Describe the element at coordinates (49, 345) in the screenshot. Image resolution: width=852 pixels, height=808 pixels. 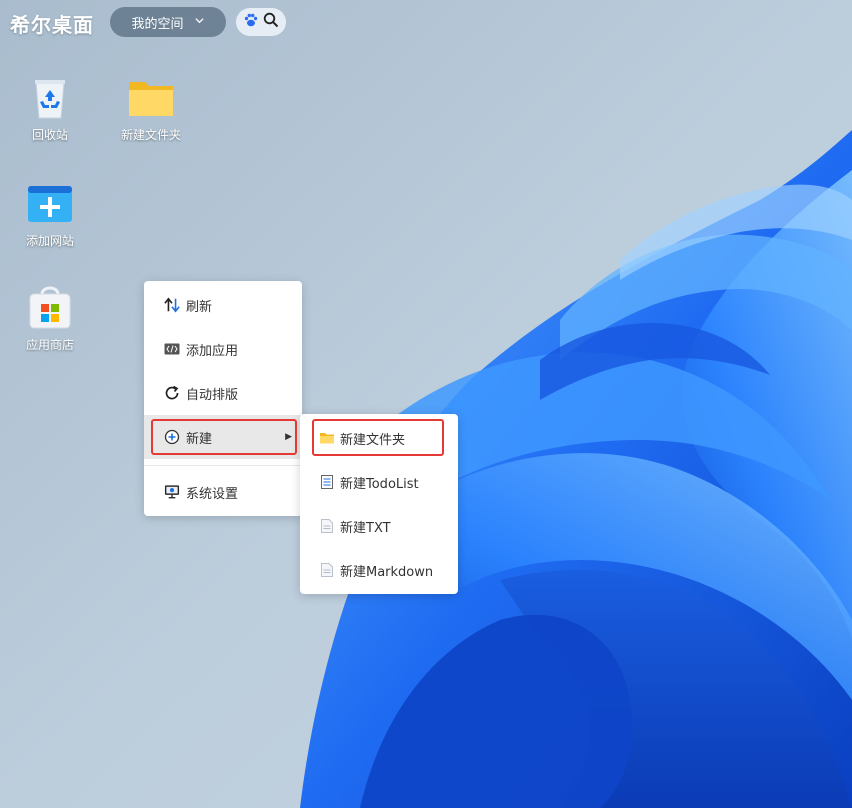
I see `desktop-icon-label: 应用商店` at that location.